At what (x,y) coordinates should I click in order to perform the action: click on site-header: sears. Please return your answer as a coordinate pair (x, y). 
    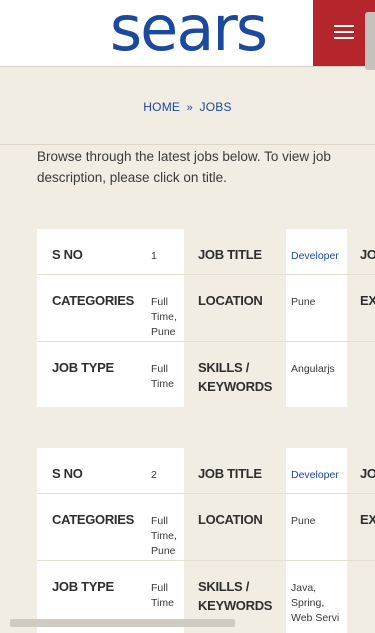
    Looking at the image, I should click on (187, 33).